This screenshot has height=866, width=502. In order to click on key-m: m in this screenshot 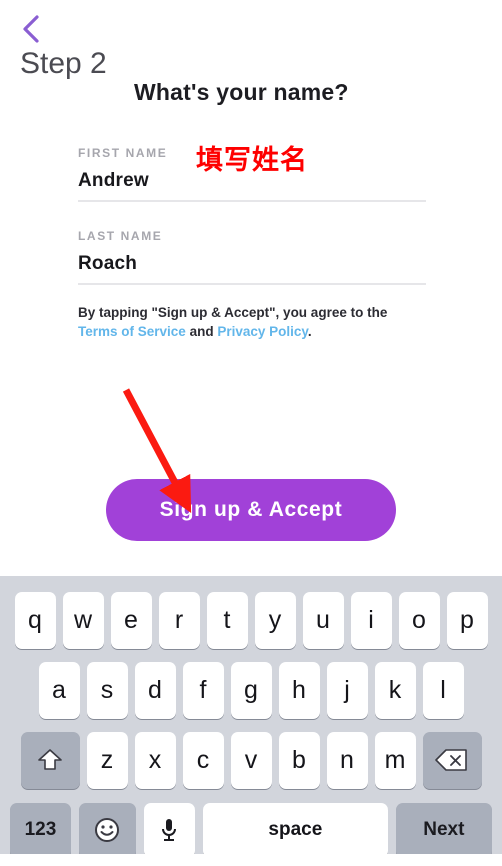, I will do `click(395, 760)`.